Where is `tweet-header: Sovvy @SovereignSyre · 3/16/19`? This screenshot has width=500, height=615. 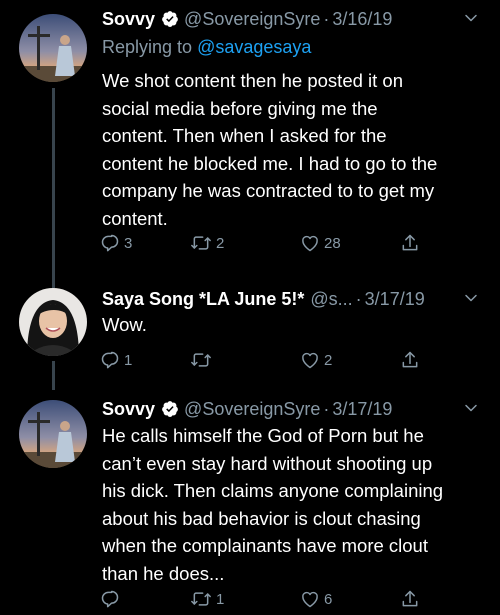 tweet-header: Sovvy @SovereignSyre · 3/16/19 is located at coordinates (292, 19).